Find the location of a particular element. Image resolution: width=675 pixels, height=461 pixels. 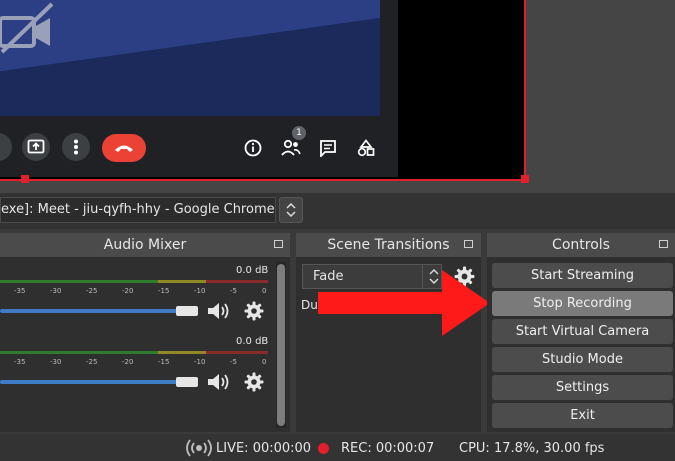

track-2-tick: -30 is located at coordinates (56, 362).